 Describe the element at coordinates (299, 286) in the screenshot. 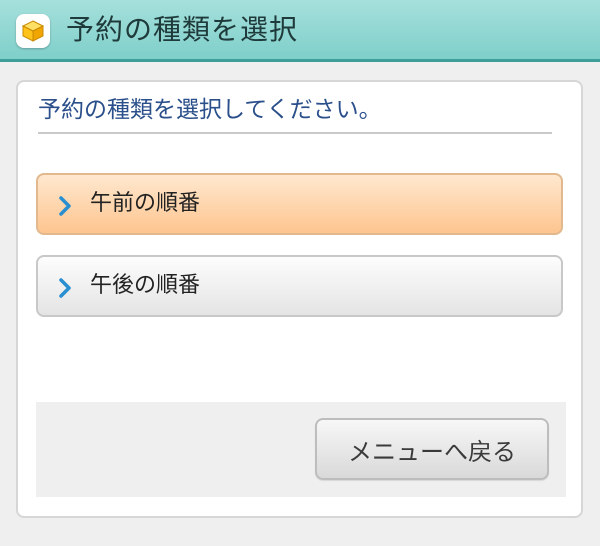

I see `option-afternoon-queue: 午後の順番` at that location.